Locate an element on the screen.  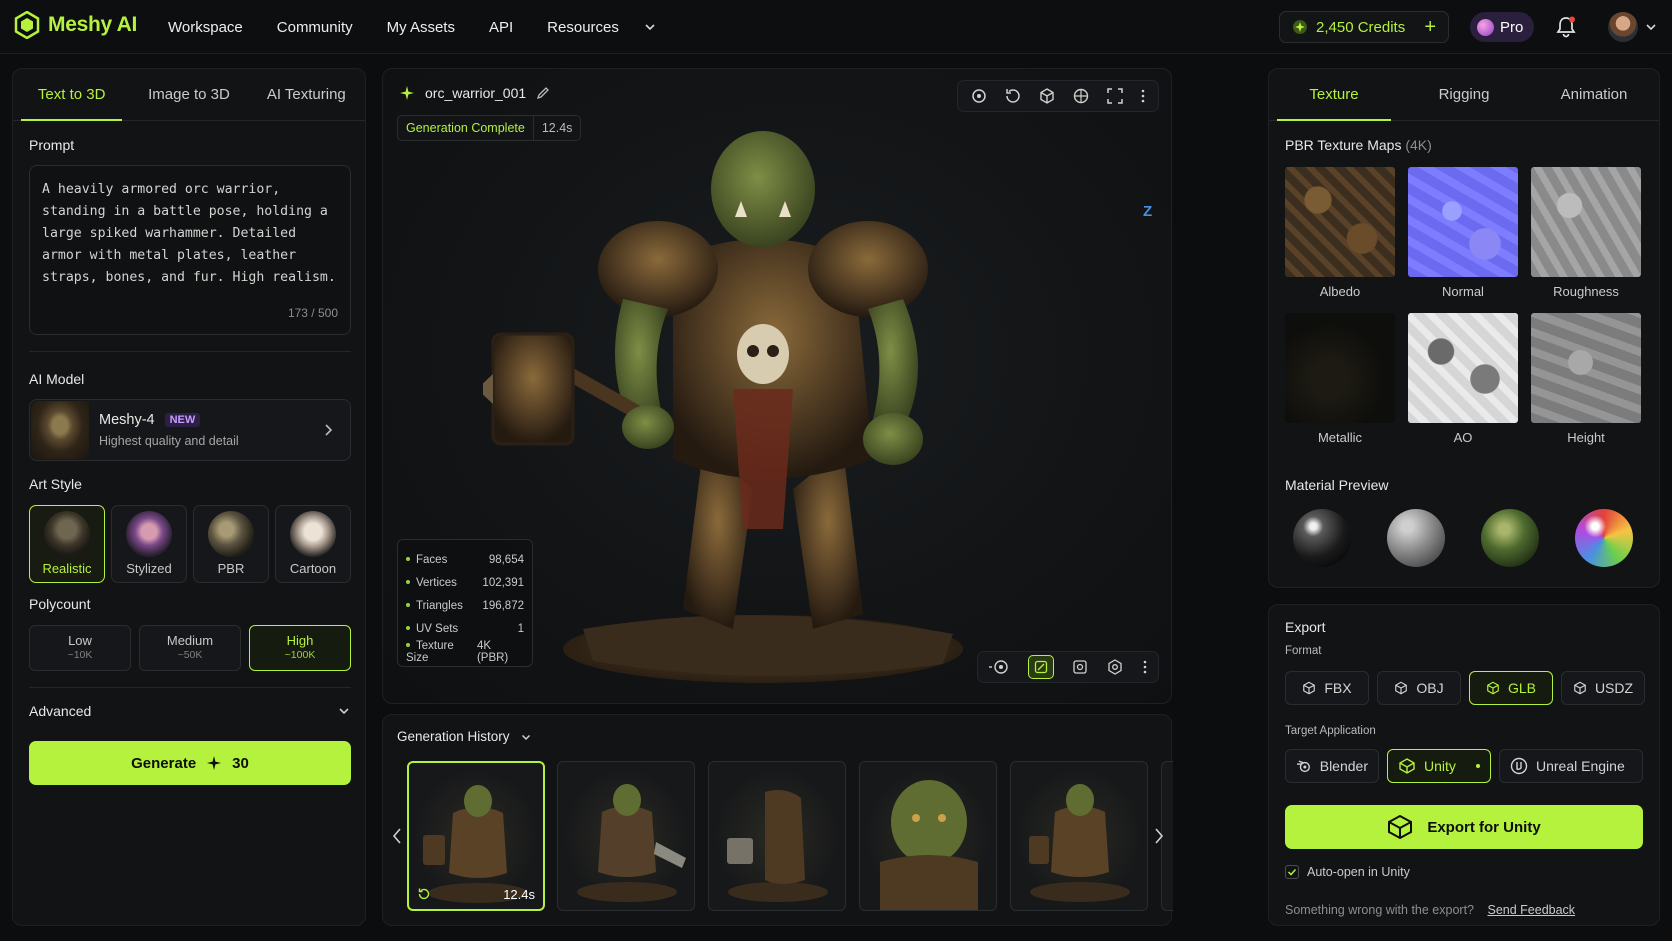
app-unreal-engine: Unreal Engine is located at coordinates (1571, 766).